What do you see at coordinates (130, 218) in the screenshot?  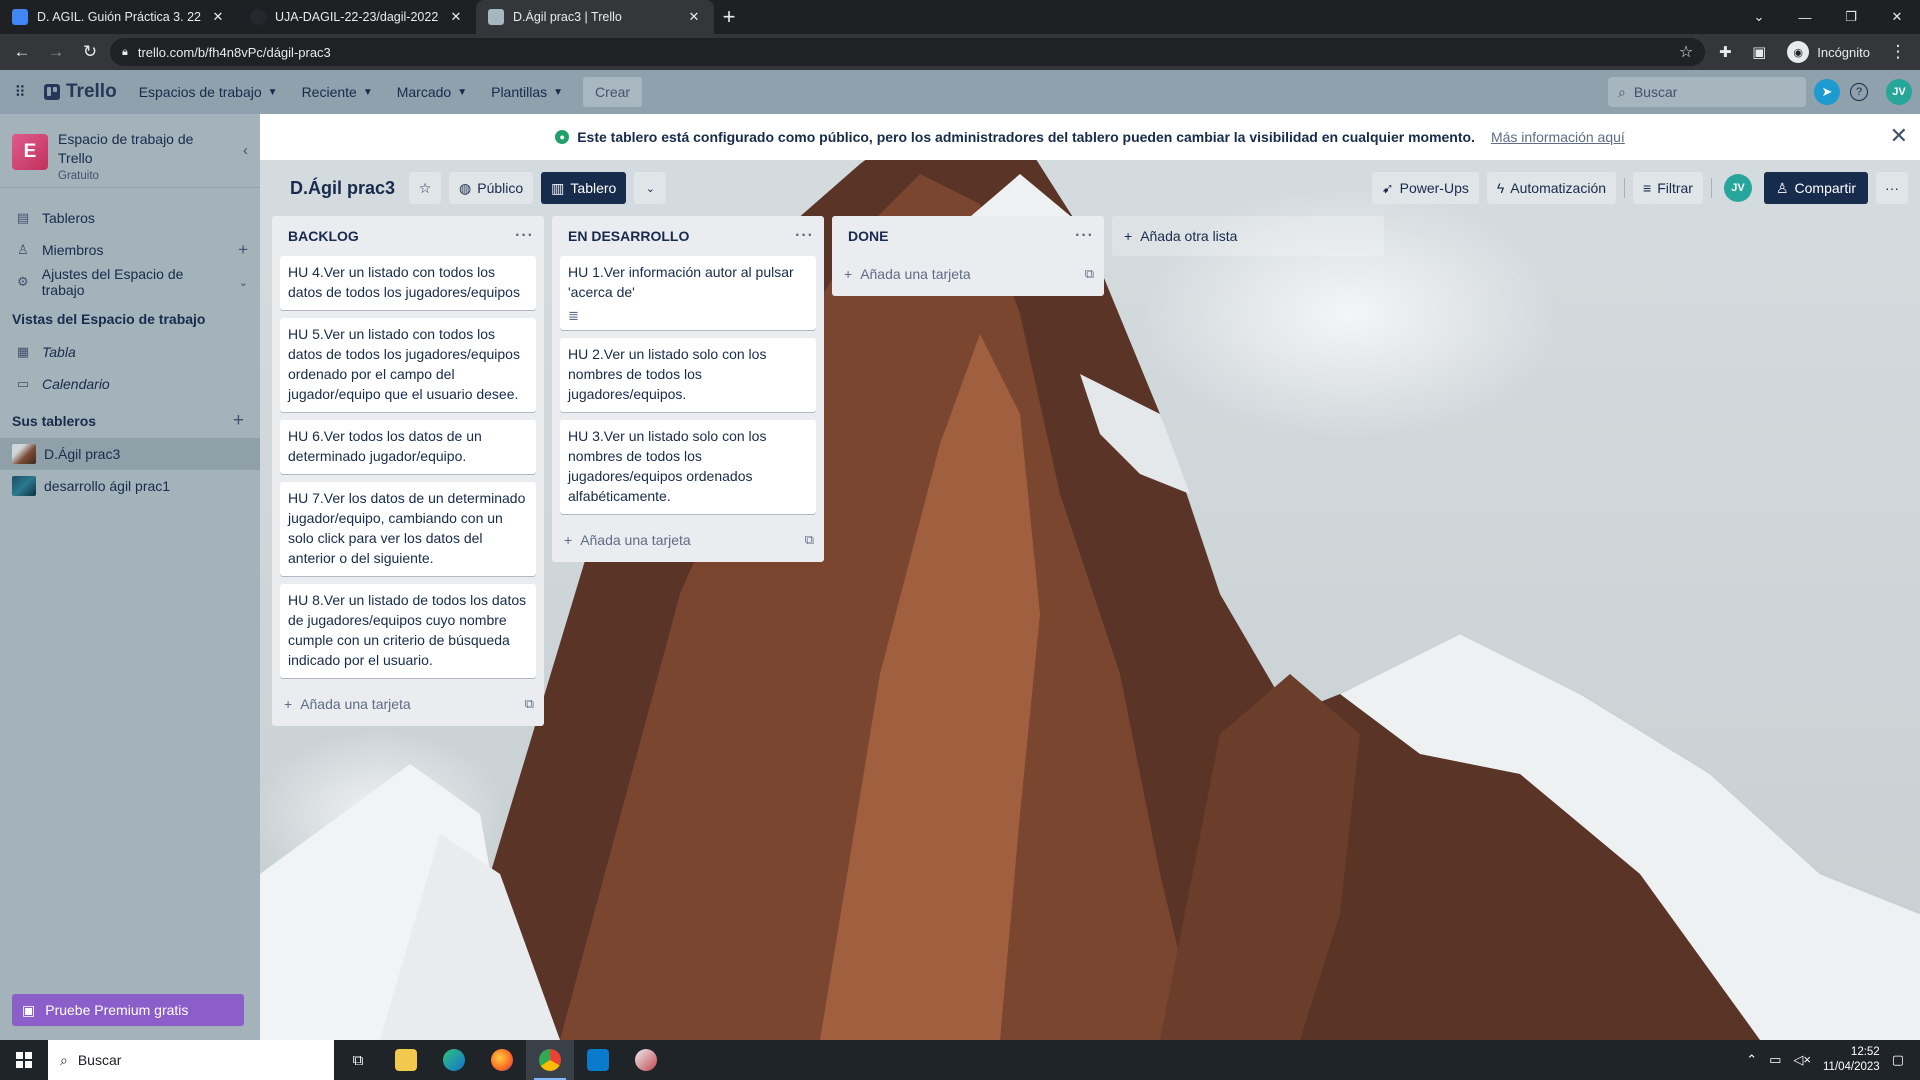 I see `sidebar-item-boards: ▤ Tableros` at bounding box center [130, 218].